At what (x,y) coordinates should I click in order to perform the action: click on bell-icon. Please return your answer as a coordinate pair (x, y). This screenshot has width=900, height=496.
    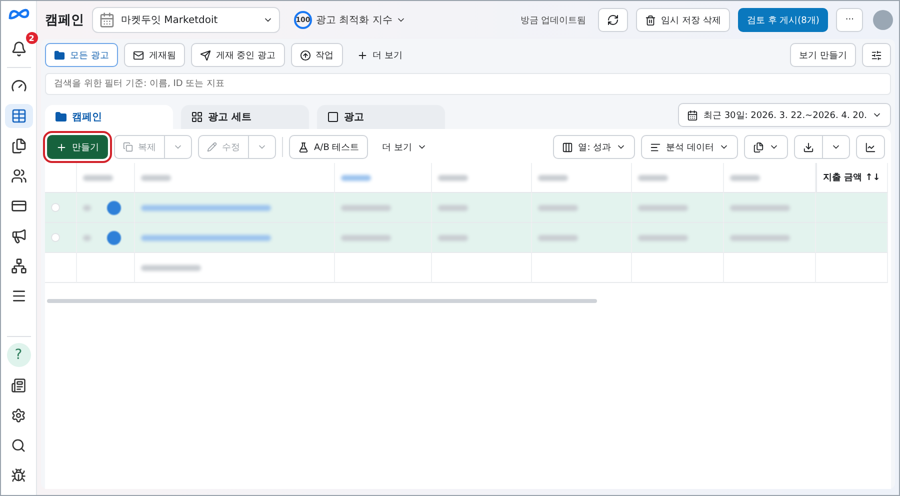
    Looking at the image, I should click on (18, 49).